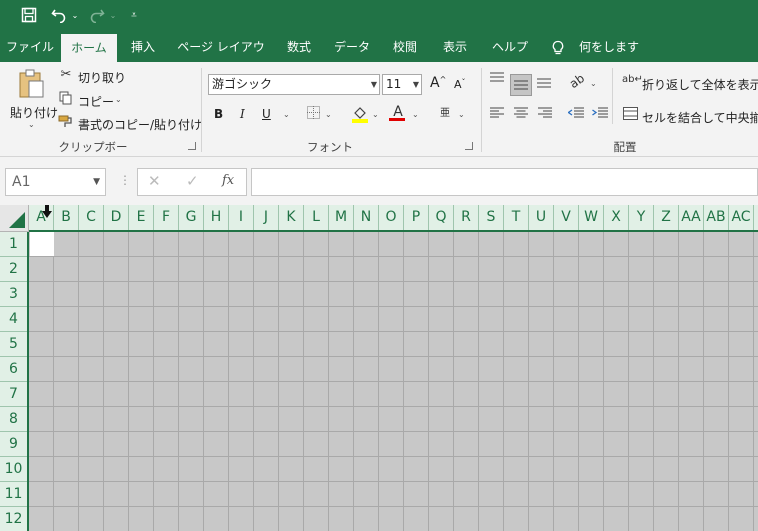 This screenshot has width=758, height=531. I want to click on formula-input, so click(504, 182).